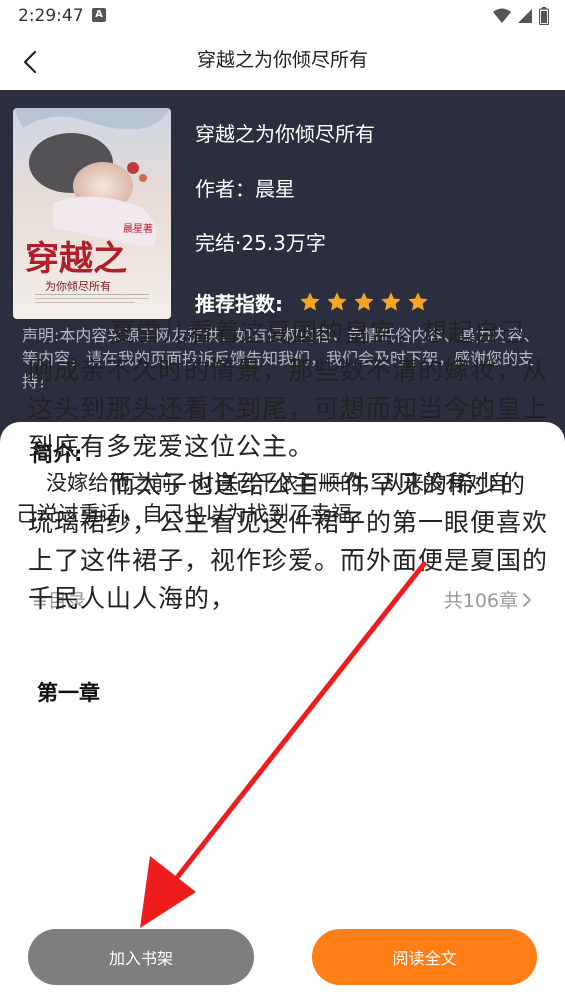 The image size is (565, 1004). What do you see at coordinates (141, 957) in the screenshot?
I see `add-to-shelf-button: 加入书架` at bounding box center [141, 957].